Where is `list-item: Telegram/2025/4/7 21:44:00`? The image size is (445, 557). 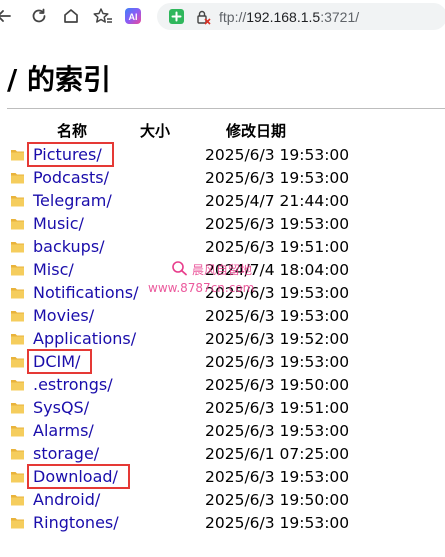
list-item: Telegram/2025/4/7 21:44:00 is located at coordinates (222, 201).